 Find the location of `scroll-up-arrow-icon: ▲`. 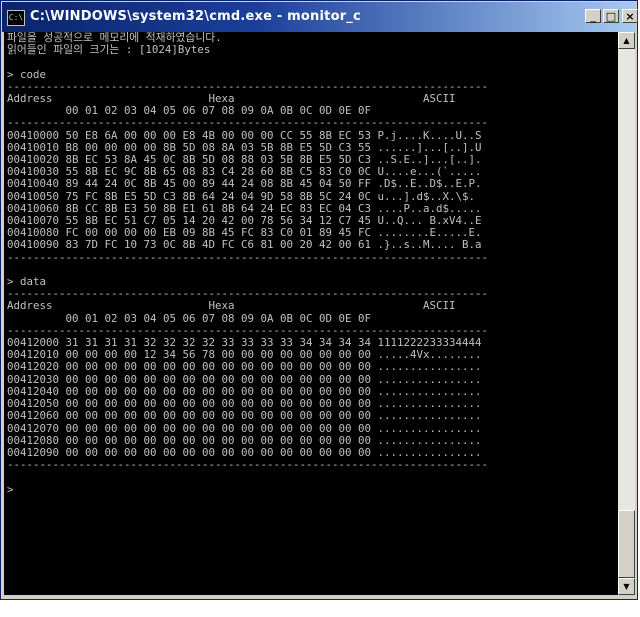

scroll-up-arrow-icon: ▲ is located at coordinates (626, 40).